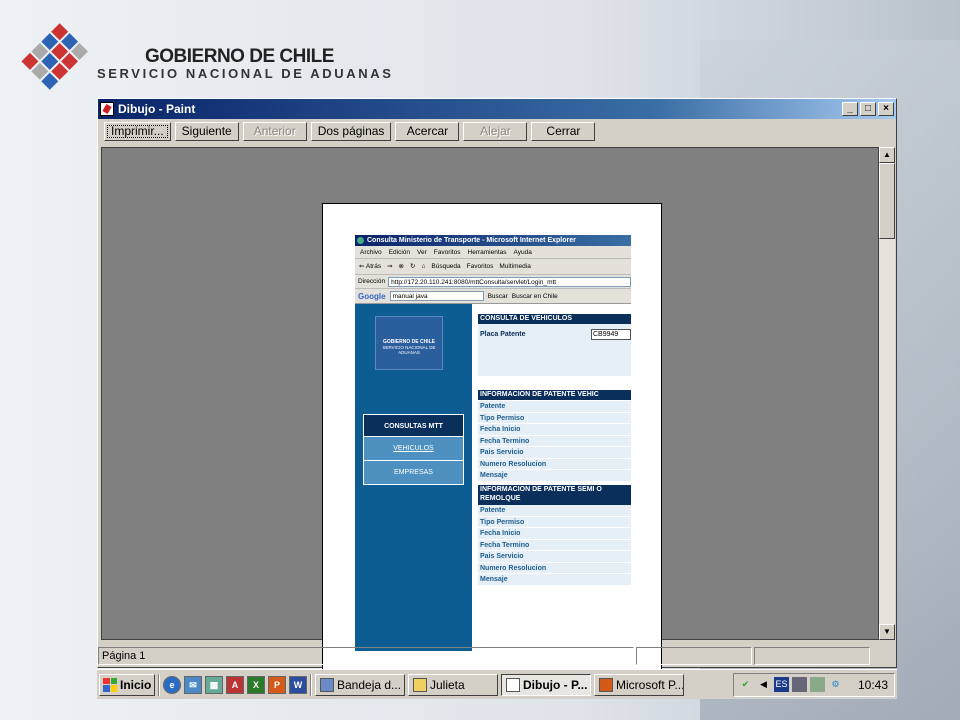 This screenshot has height=720, width=960. I want to click on menu-item-vehiculos: VEHICULOS, so click(413, 449).